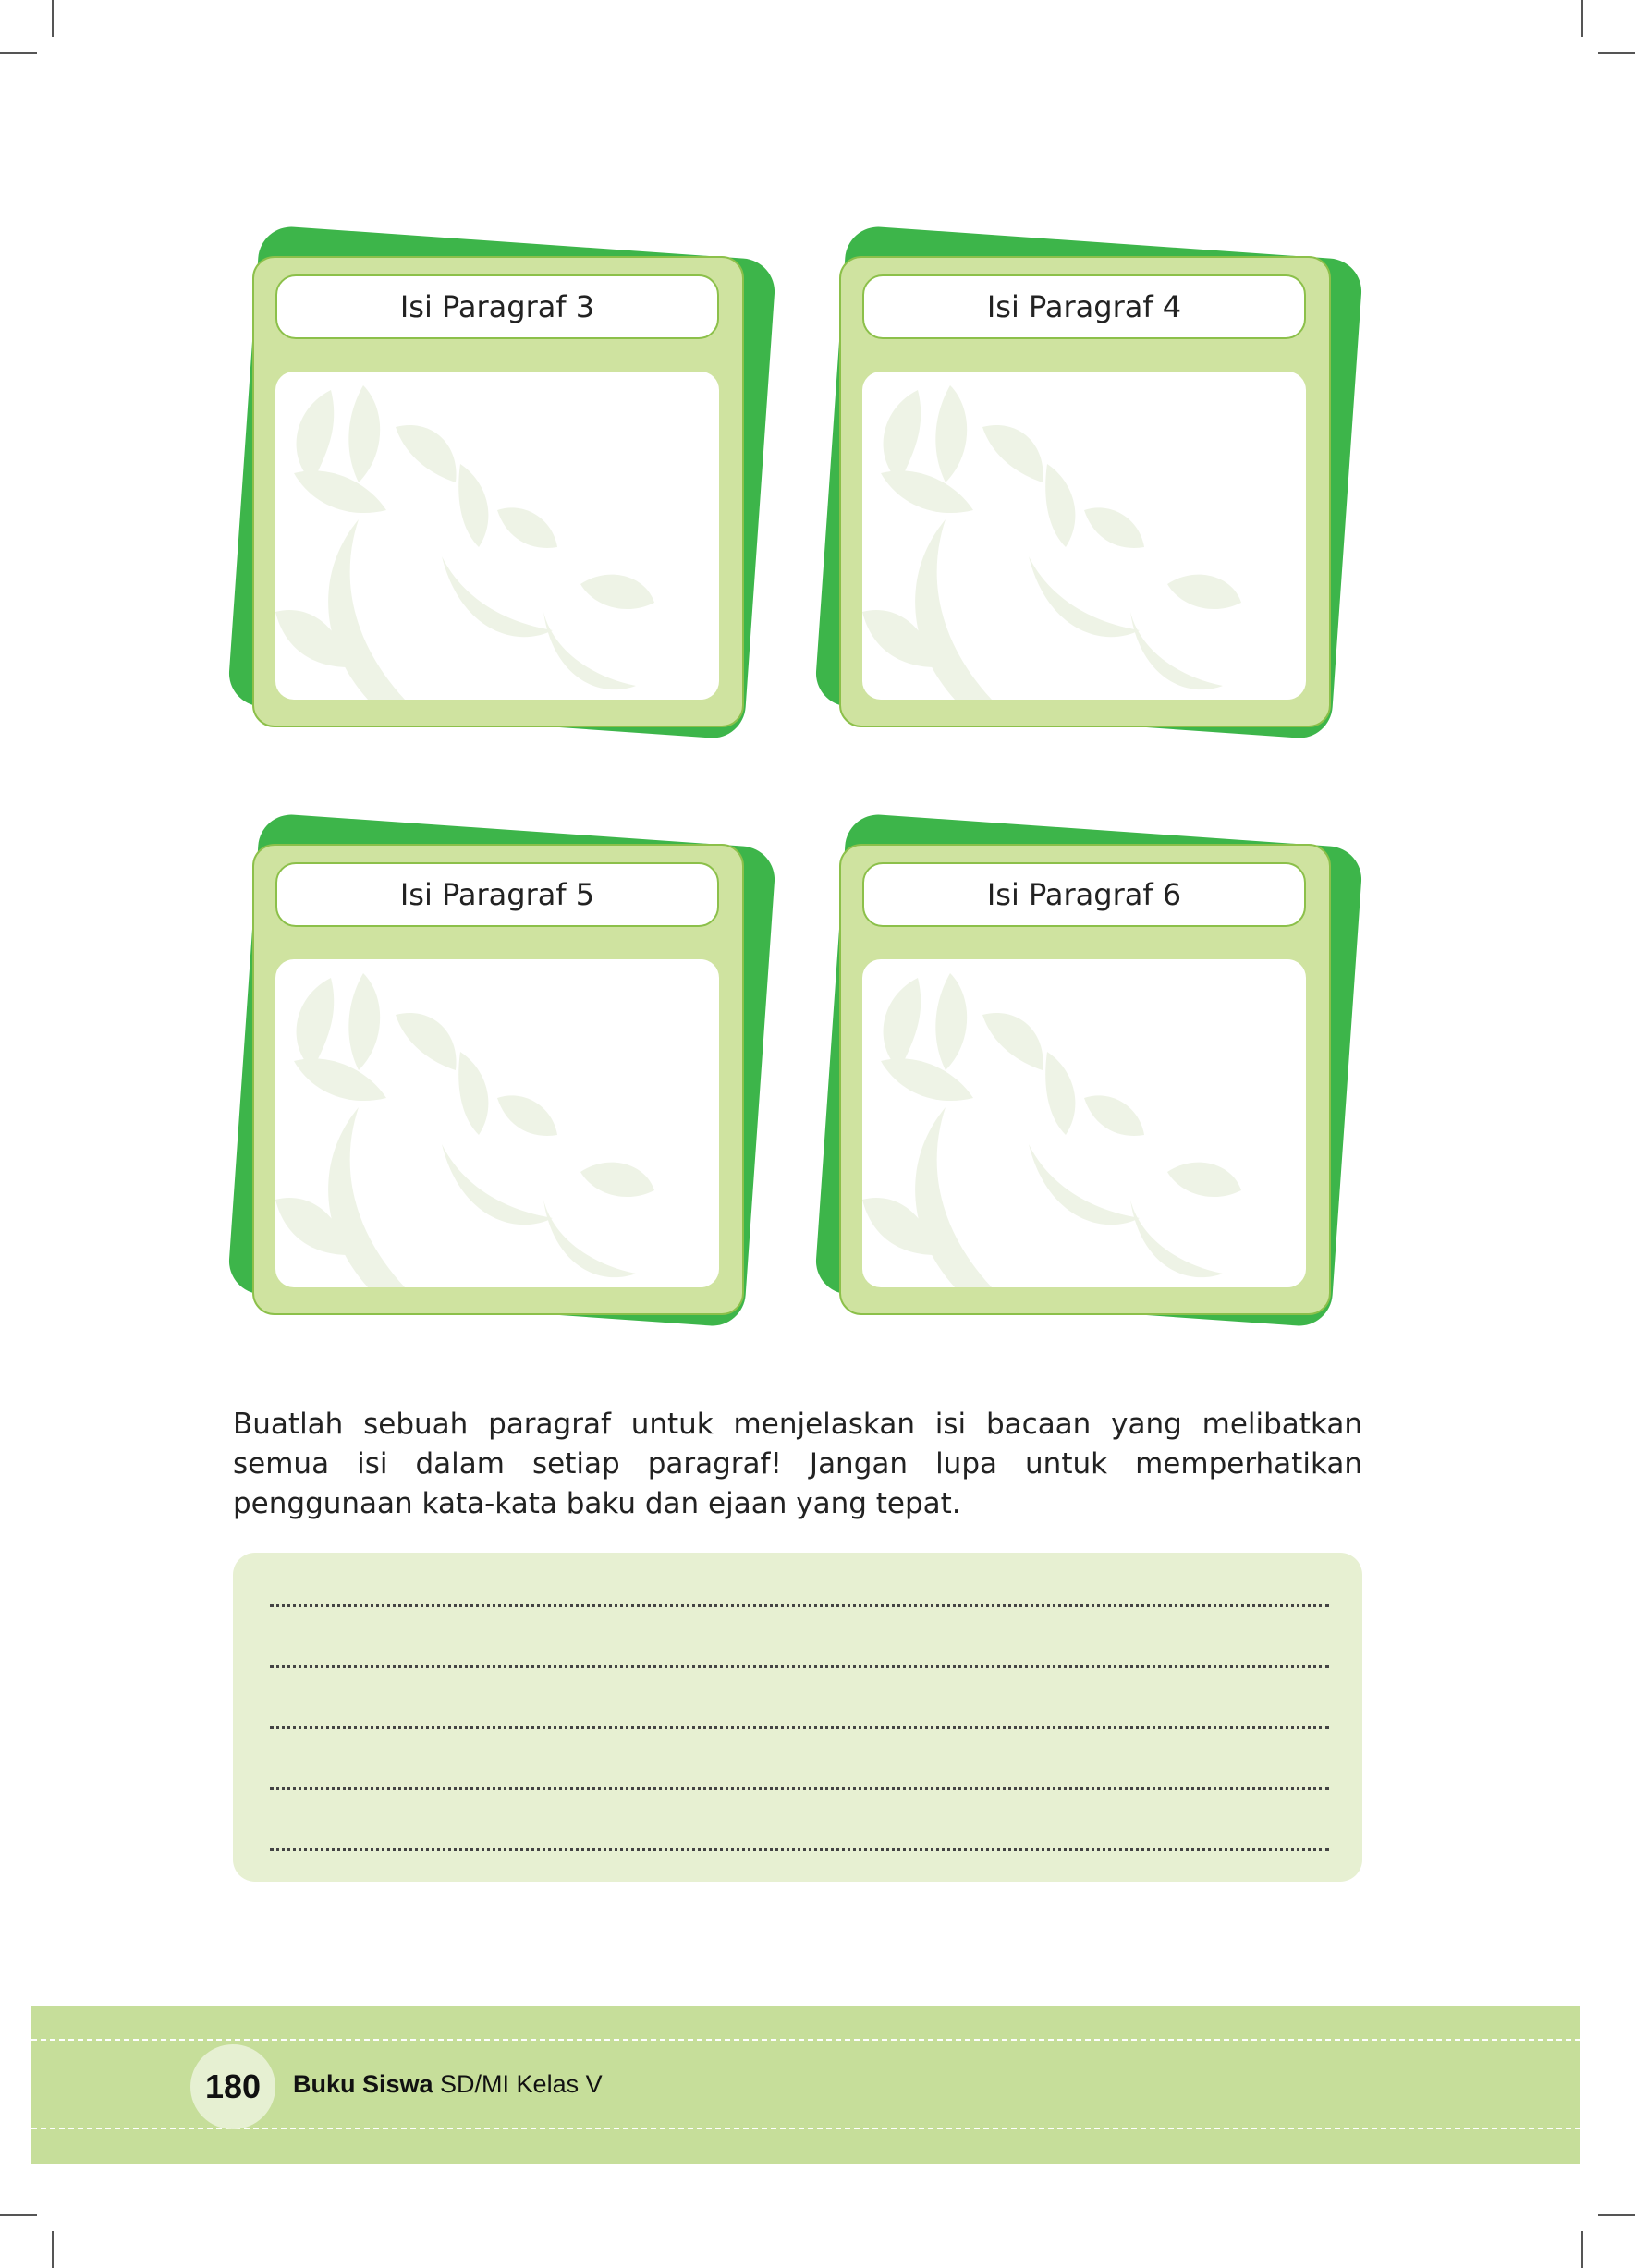 This screenshot has width=1635, height=2268. What do you see at coordinates (232, 2086) in the screenshot?
I see `page-number: 180` at bounding box center [232, 2086].